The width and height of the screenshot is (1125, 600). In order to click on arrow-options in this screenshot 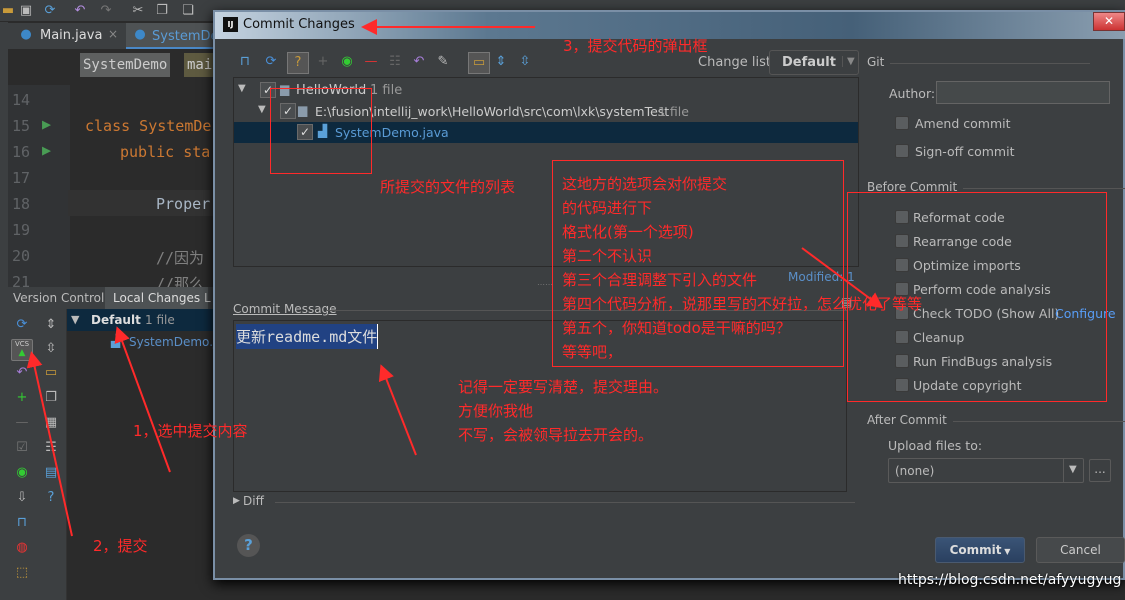, I will do `click(842, 278)`.